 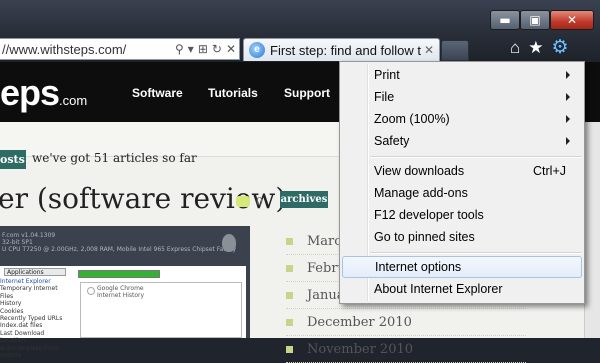 What do you see at coordinates (233, 93) in the screenshot?
I see `nav-tutorials: Tutorials` at bounding box center [233, 93].